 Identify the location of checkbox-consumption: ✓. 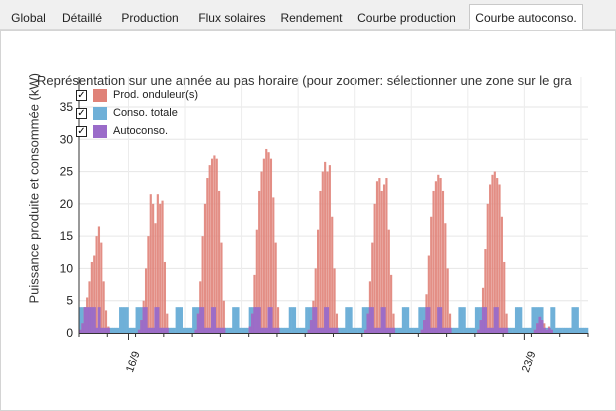
(81, 113).